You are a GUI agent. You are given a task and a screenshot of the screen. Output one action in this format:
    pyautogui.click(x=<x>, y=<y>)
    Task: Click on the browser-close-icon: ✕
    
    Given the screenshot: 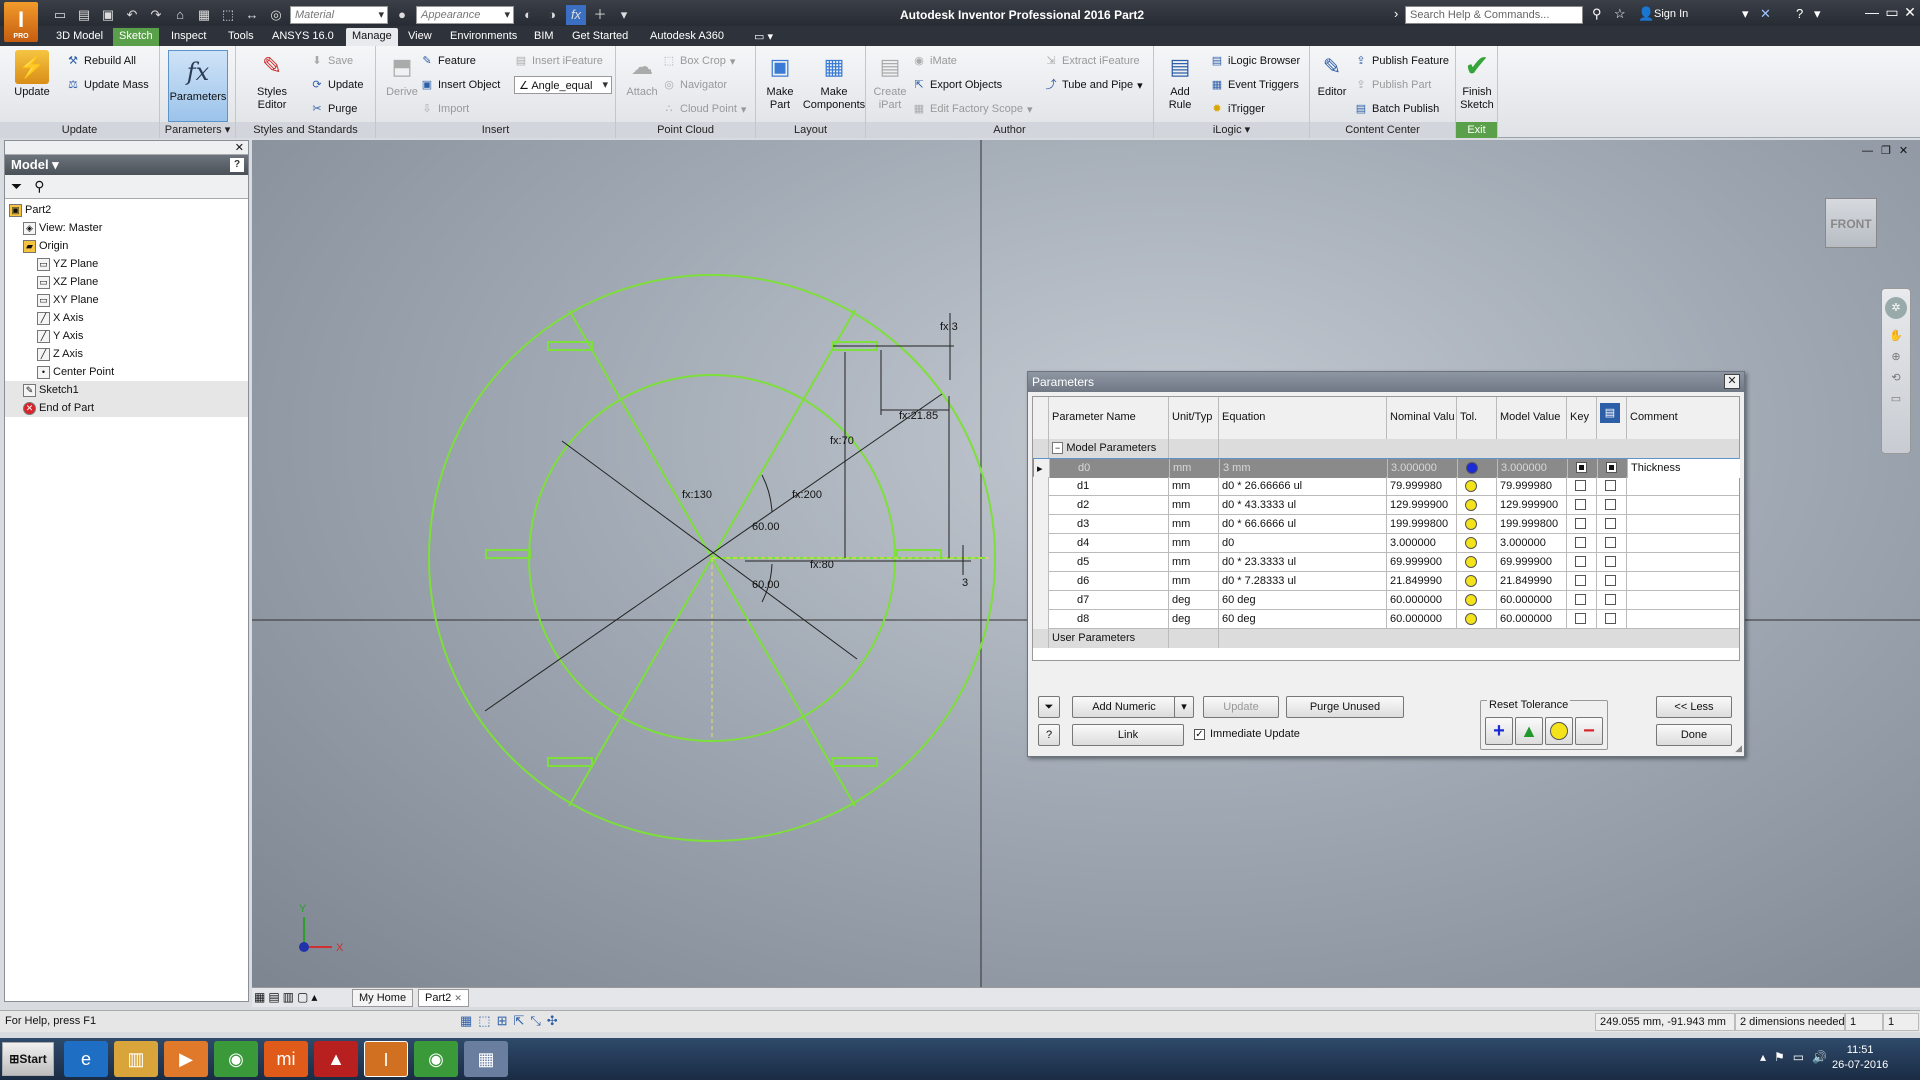 What is the action you would take?
    pyautogui.click(x=239, y=147)
    